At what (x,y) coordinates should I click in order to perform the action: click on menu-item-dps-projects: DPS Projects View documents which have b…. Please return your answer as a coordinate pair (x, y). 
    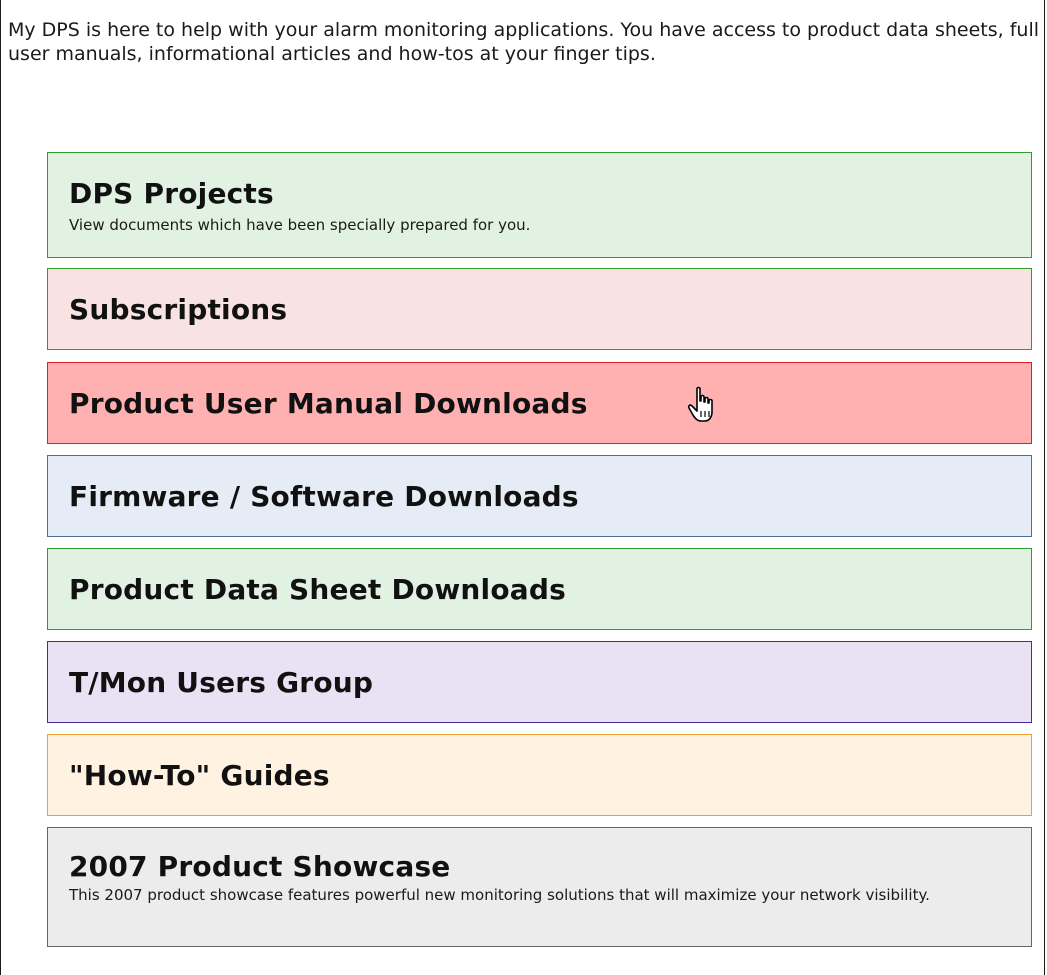
    Looking at the image, I should click on (539, 205).